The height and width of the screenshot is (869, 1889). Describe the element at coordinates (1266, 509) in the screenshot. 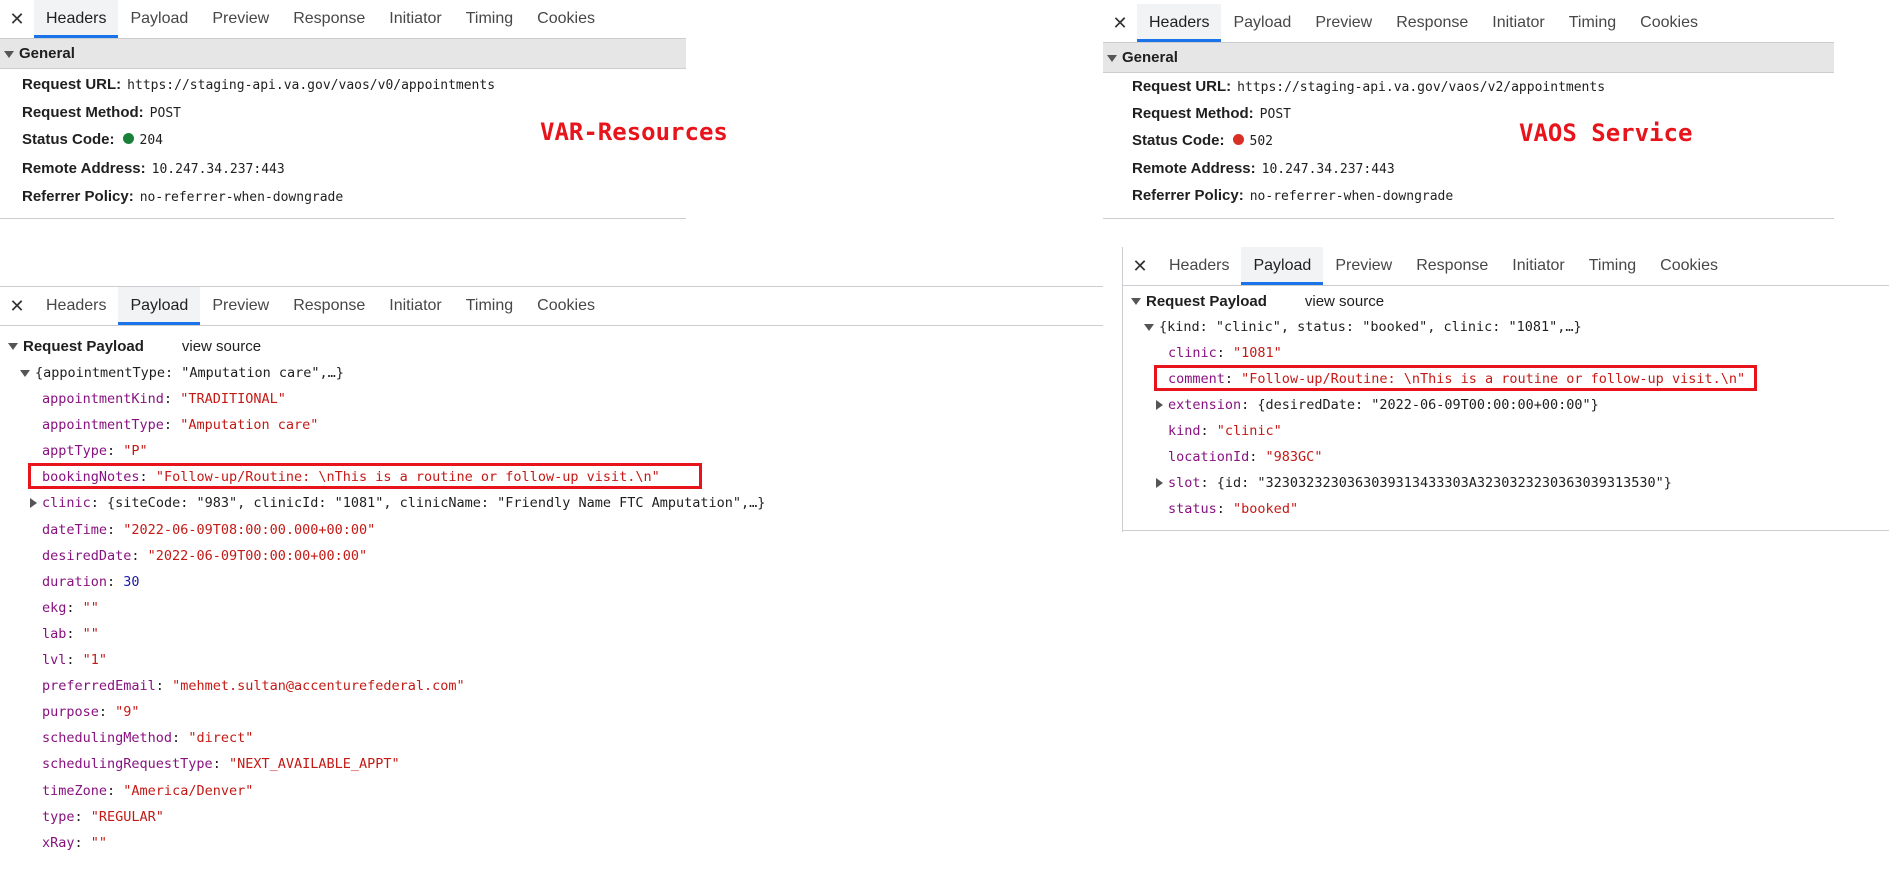

I see `field-value: "booked"` at that location.